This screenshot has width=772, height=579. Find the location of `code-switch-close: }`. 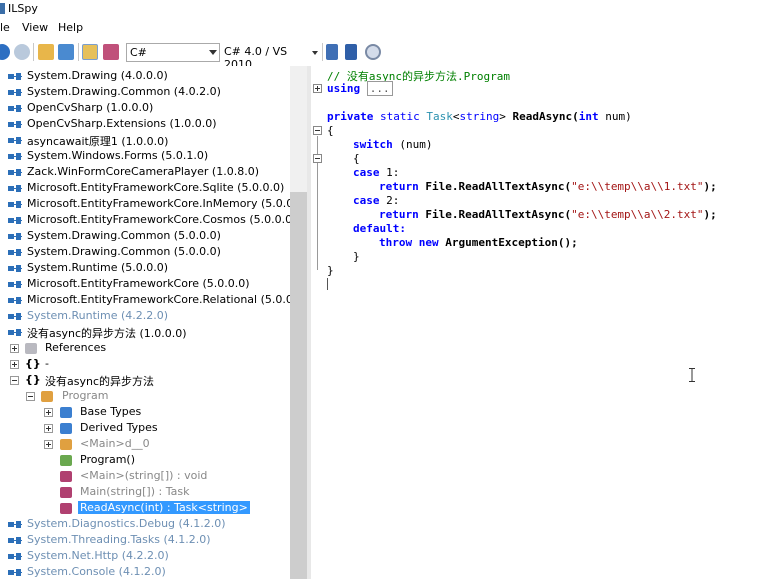

code-switch-close: } is located at coordinates (356, 256).